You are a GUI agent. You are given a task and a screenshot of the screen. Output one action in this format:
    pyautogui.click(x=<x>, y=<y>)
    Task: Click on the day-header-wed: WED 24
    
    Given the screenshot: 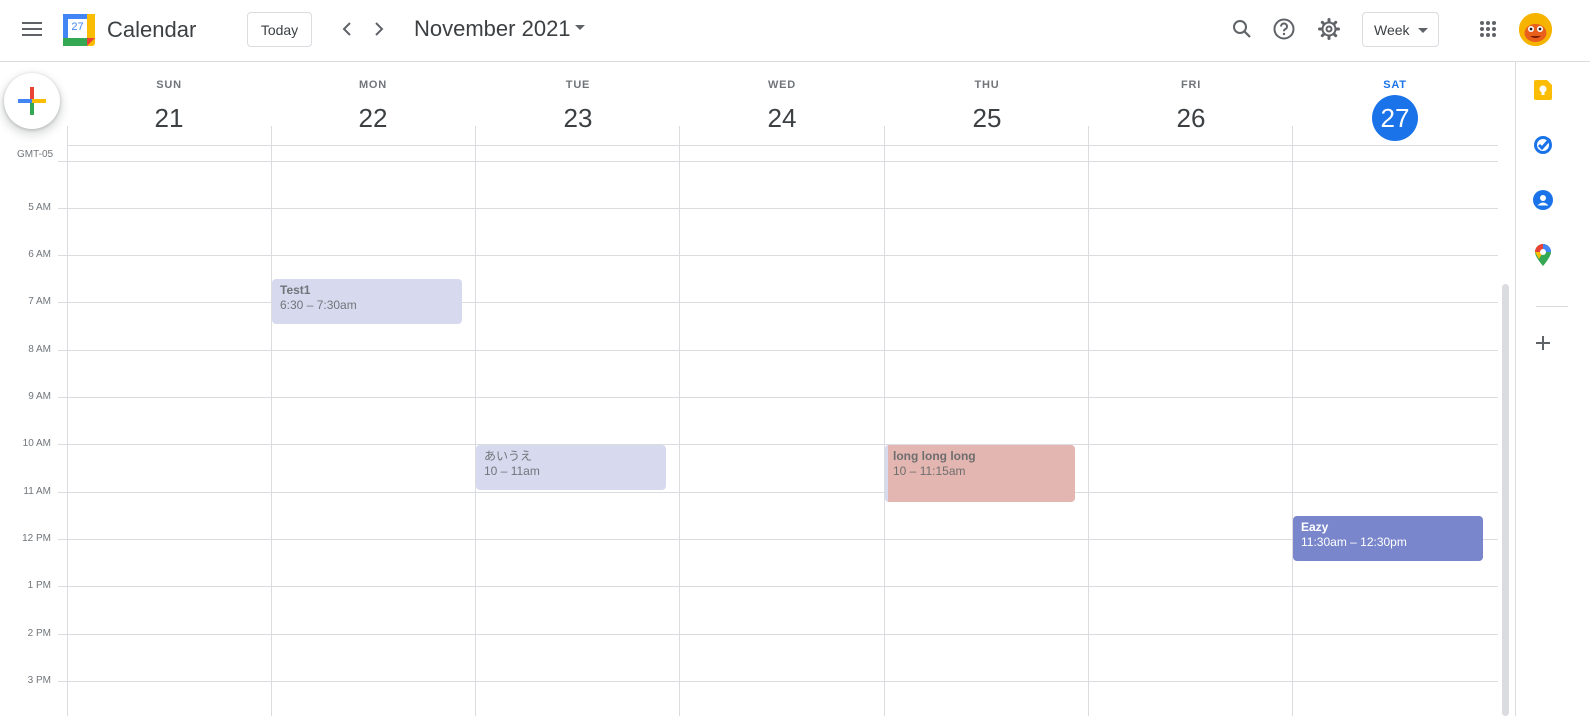 What is the action you would take?
    pyautogui.click(x=782, y=104)
    